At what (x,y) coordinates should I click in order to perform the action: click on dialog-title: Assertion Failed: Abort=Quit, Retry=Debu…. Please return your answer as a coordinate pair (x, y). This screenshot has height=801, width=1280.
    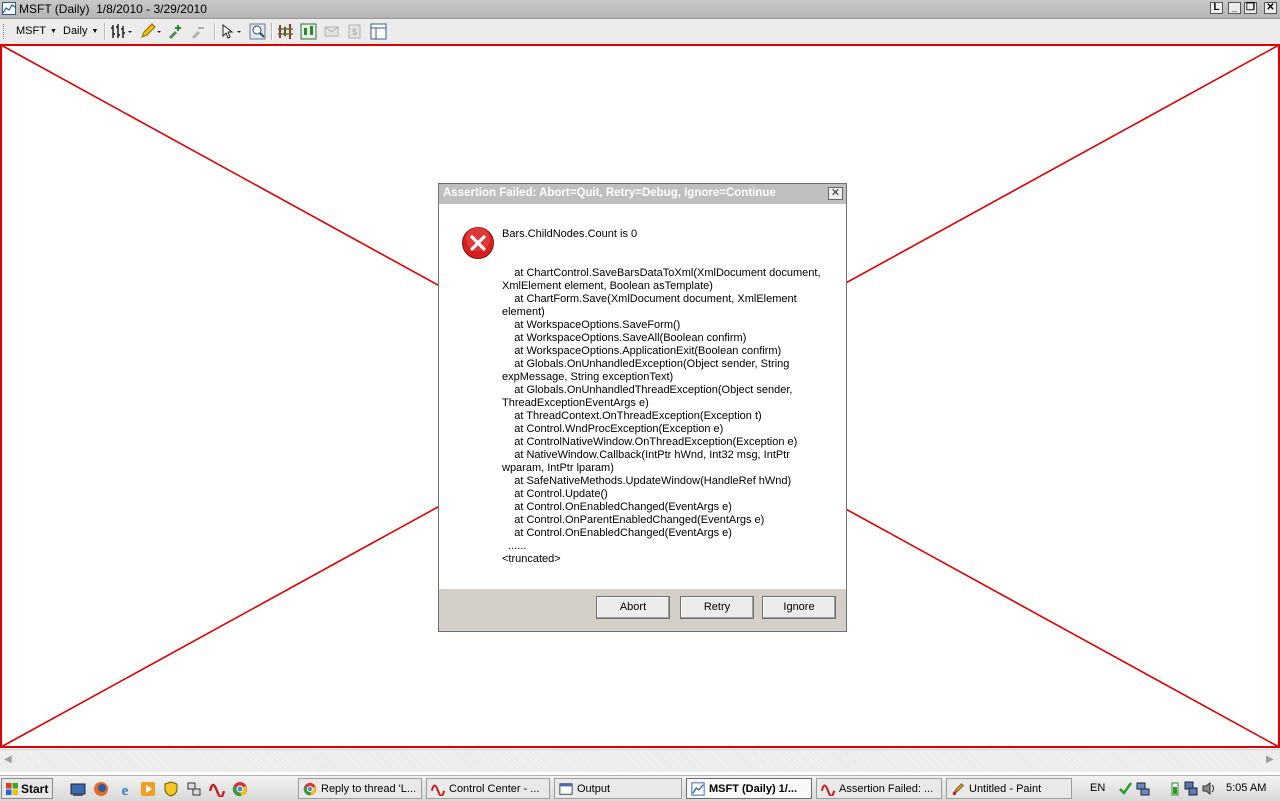
    Looking at the image, I should click on (609, 193).